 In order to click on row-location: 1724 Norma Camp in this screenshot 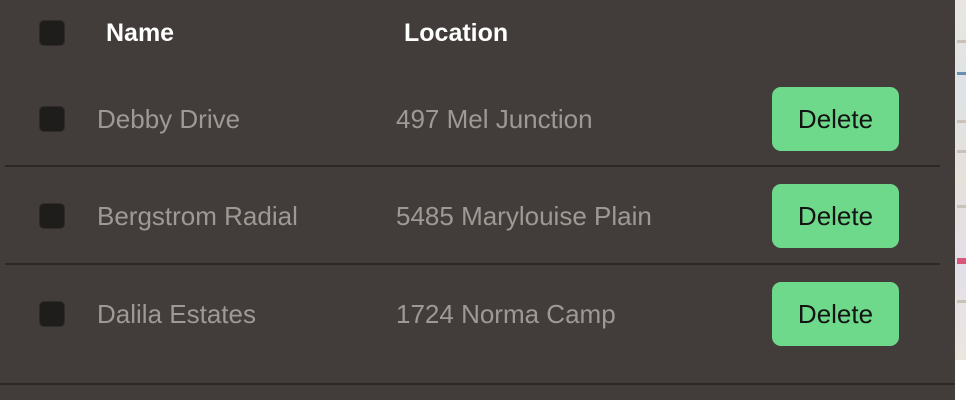, I will do `click(506, 314)`.